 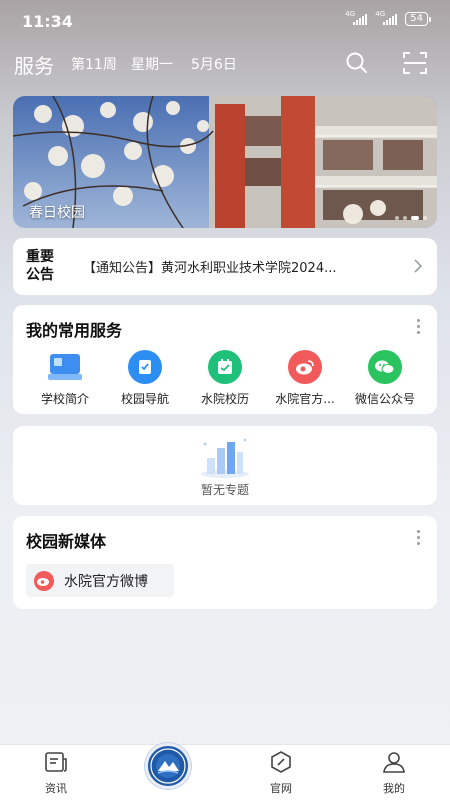 I want to click on notice-label: 重要公告, so click(x=40, y=266).